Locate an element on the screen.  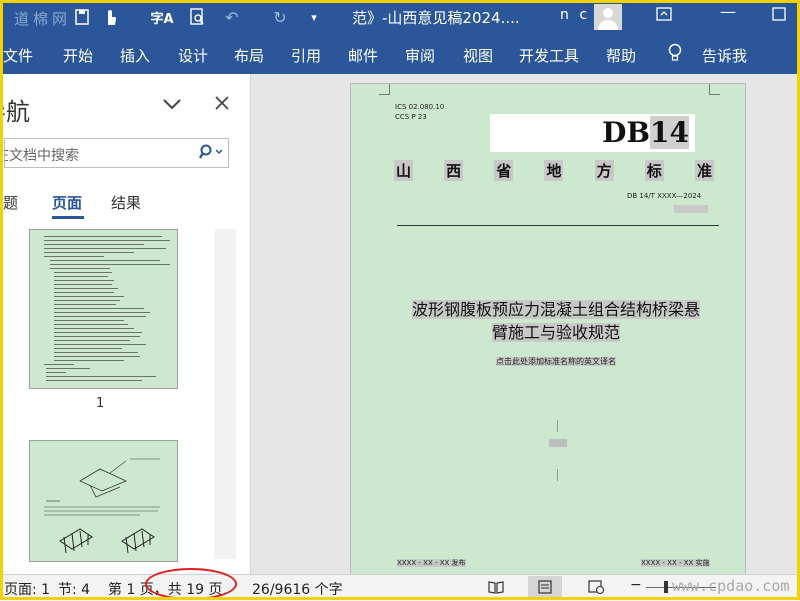
user-avatar is located at coordinates (608, 17).